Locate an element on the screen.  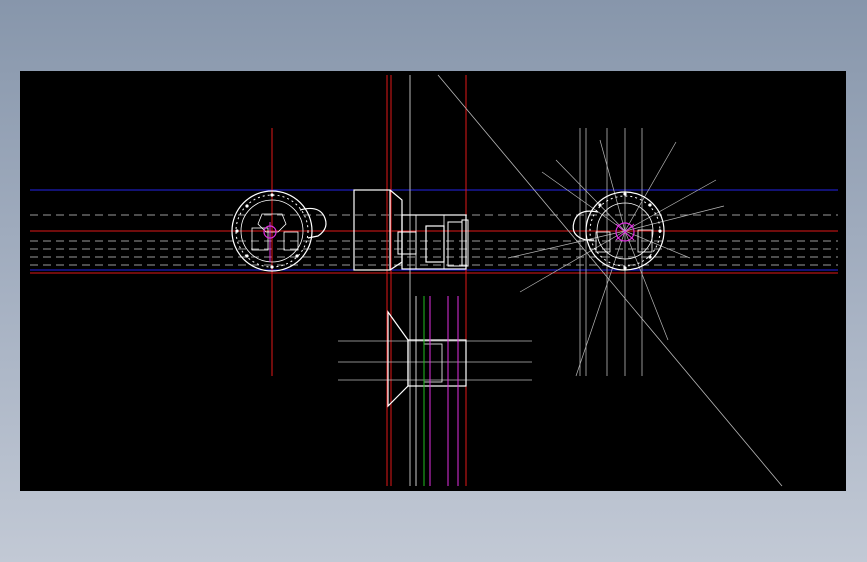
radial-construction-lines is located at coordinates (616, 258).